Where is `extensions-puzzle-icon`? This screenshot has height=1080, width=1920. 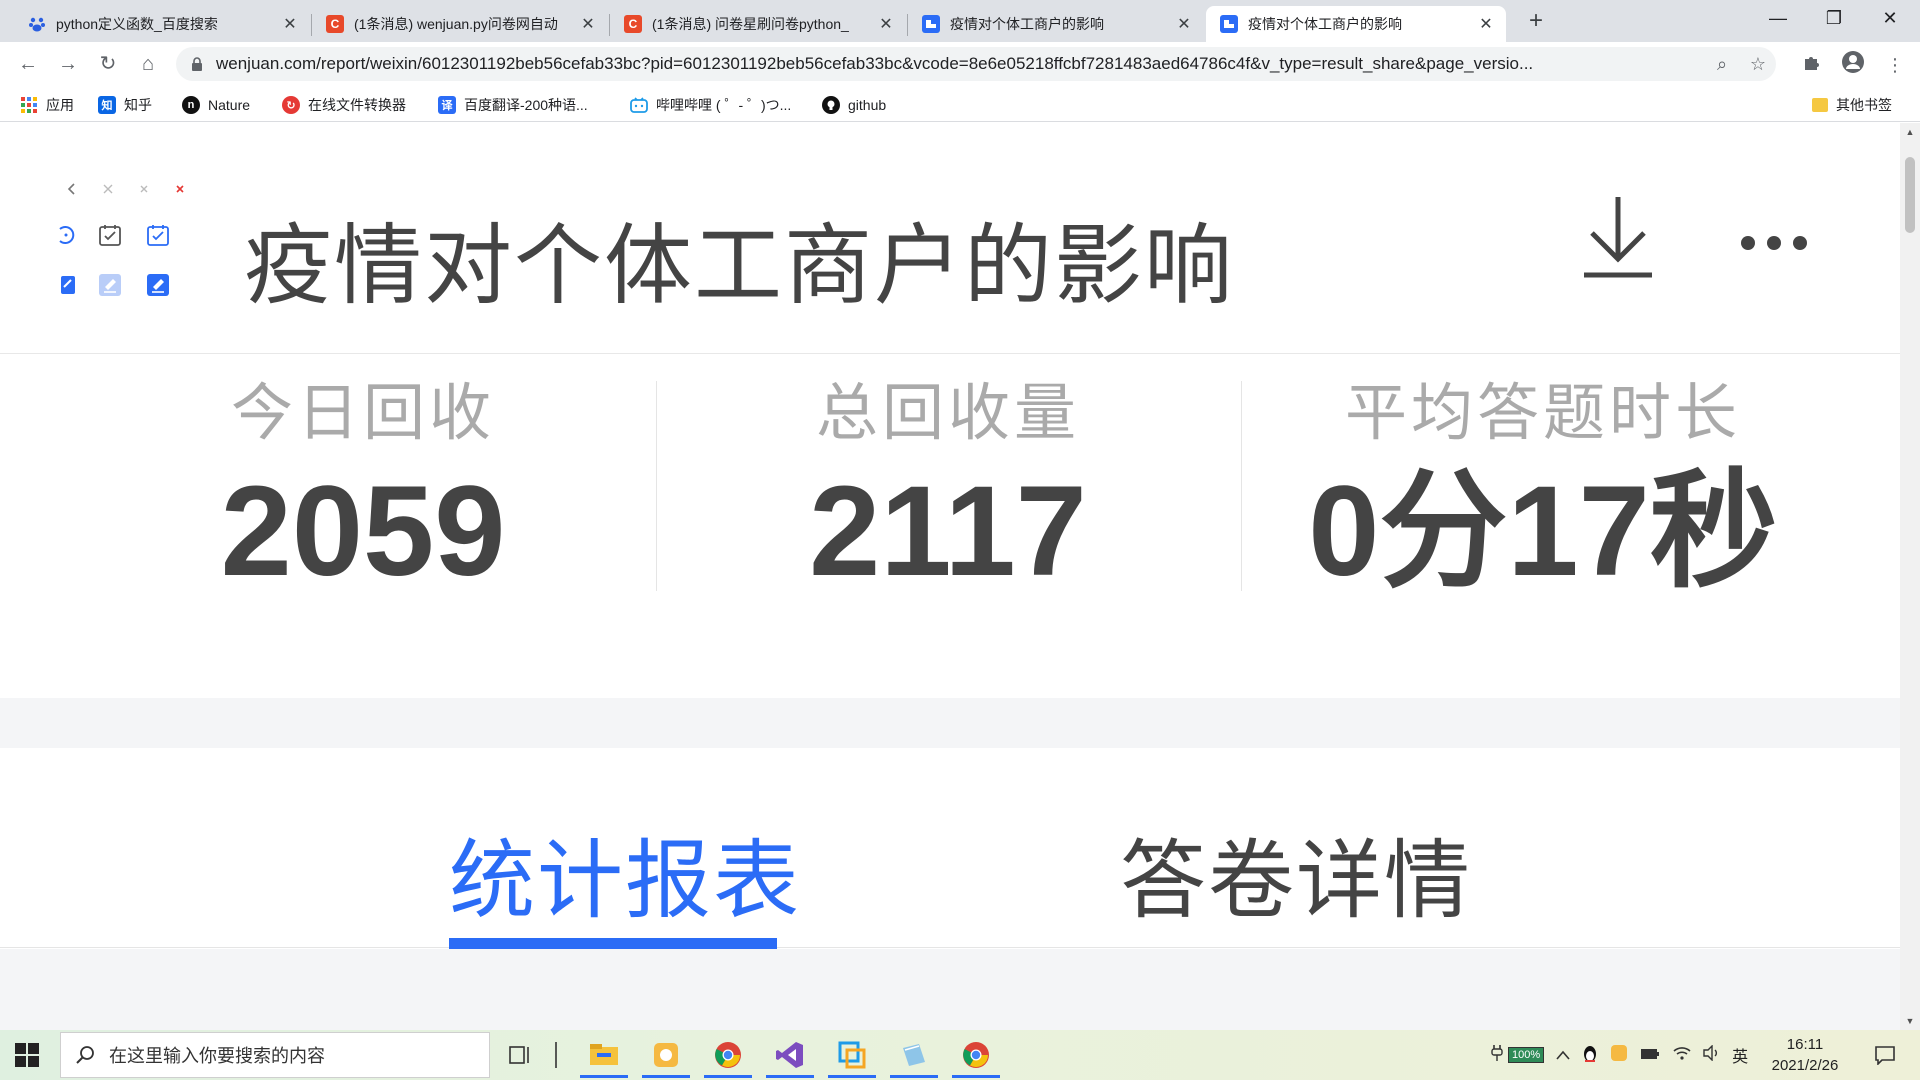
extensions-puzzle-icon is located at coordinates (1811, 65).